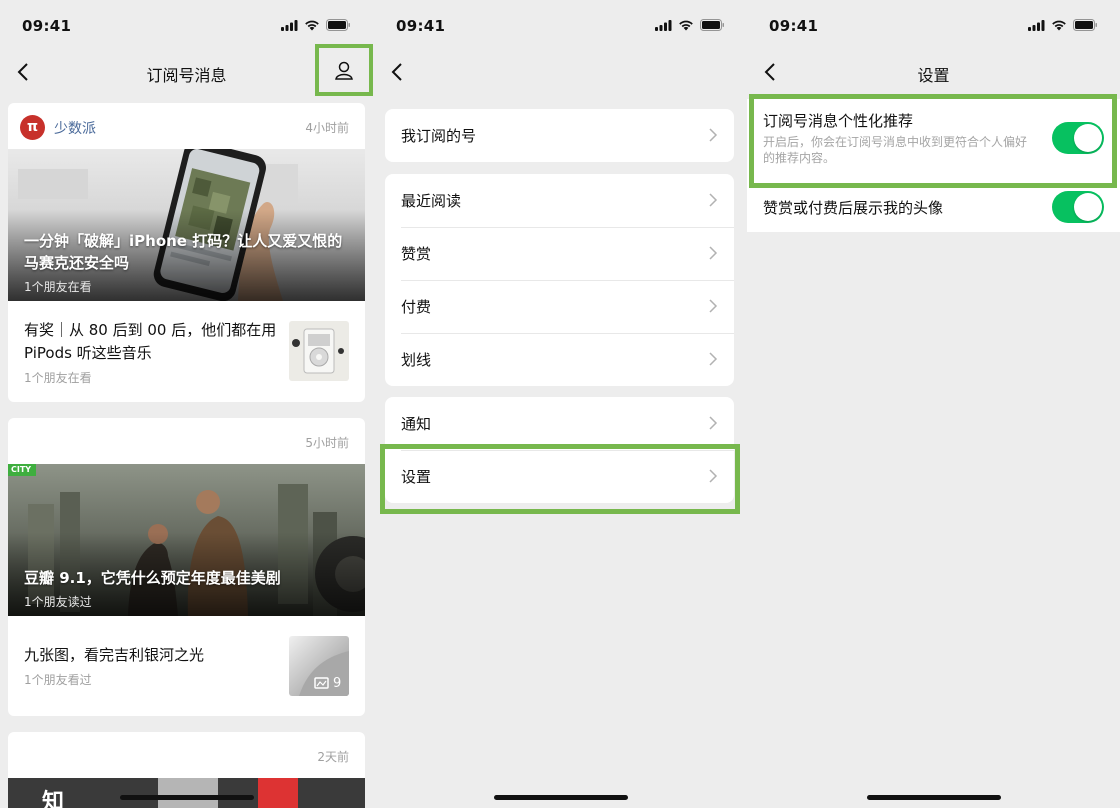 This screenshot has width=1120, height=808. I want to click on nav-bar, so click(560, 72).